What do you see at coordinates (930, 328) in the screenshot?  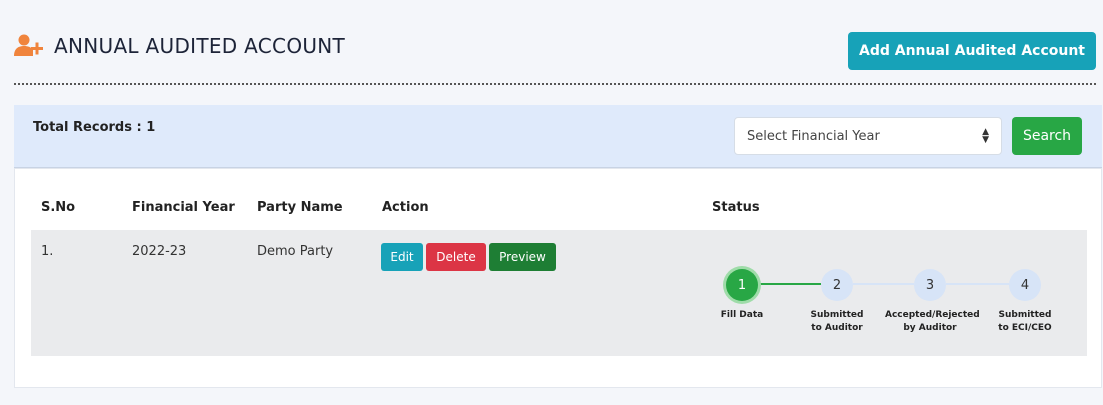 I see `step-3-label-line2: by Auditor` at bounding box center [930, 328].